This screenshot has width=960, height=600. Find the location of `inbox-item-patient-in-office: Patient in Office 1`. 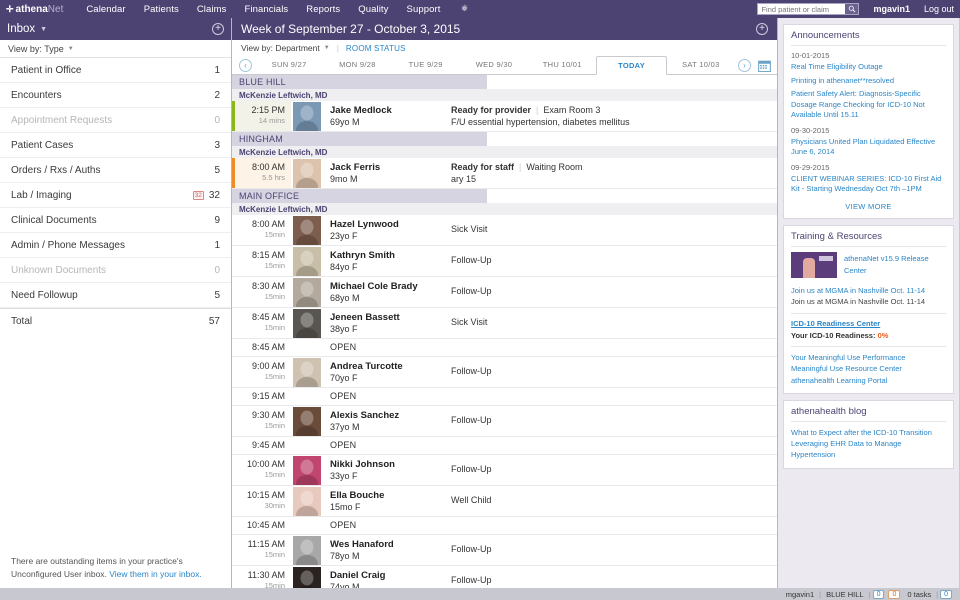

inbox-item-patient-in-office: Patient in Office 1 is located at coordinates (115, 70).